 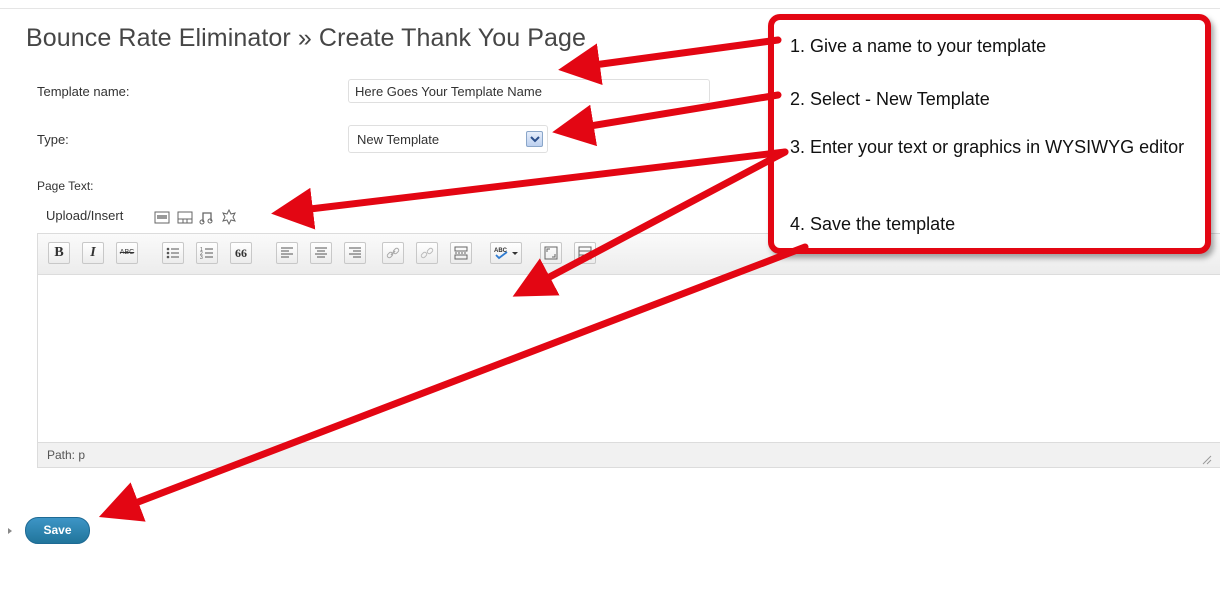 I want to click on upload-insert-label: Upload/Insert, so click(x=85, y=215).